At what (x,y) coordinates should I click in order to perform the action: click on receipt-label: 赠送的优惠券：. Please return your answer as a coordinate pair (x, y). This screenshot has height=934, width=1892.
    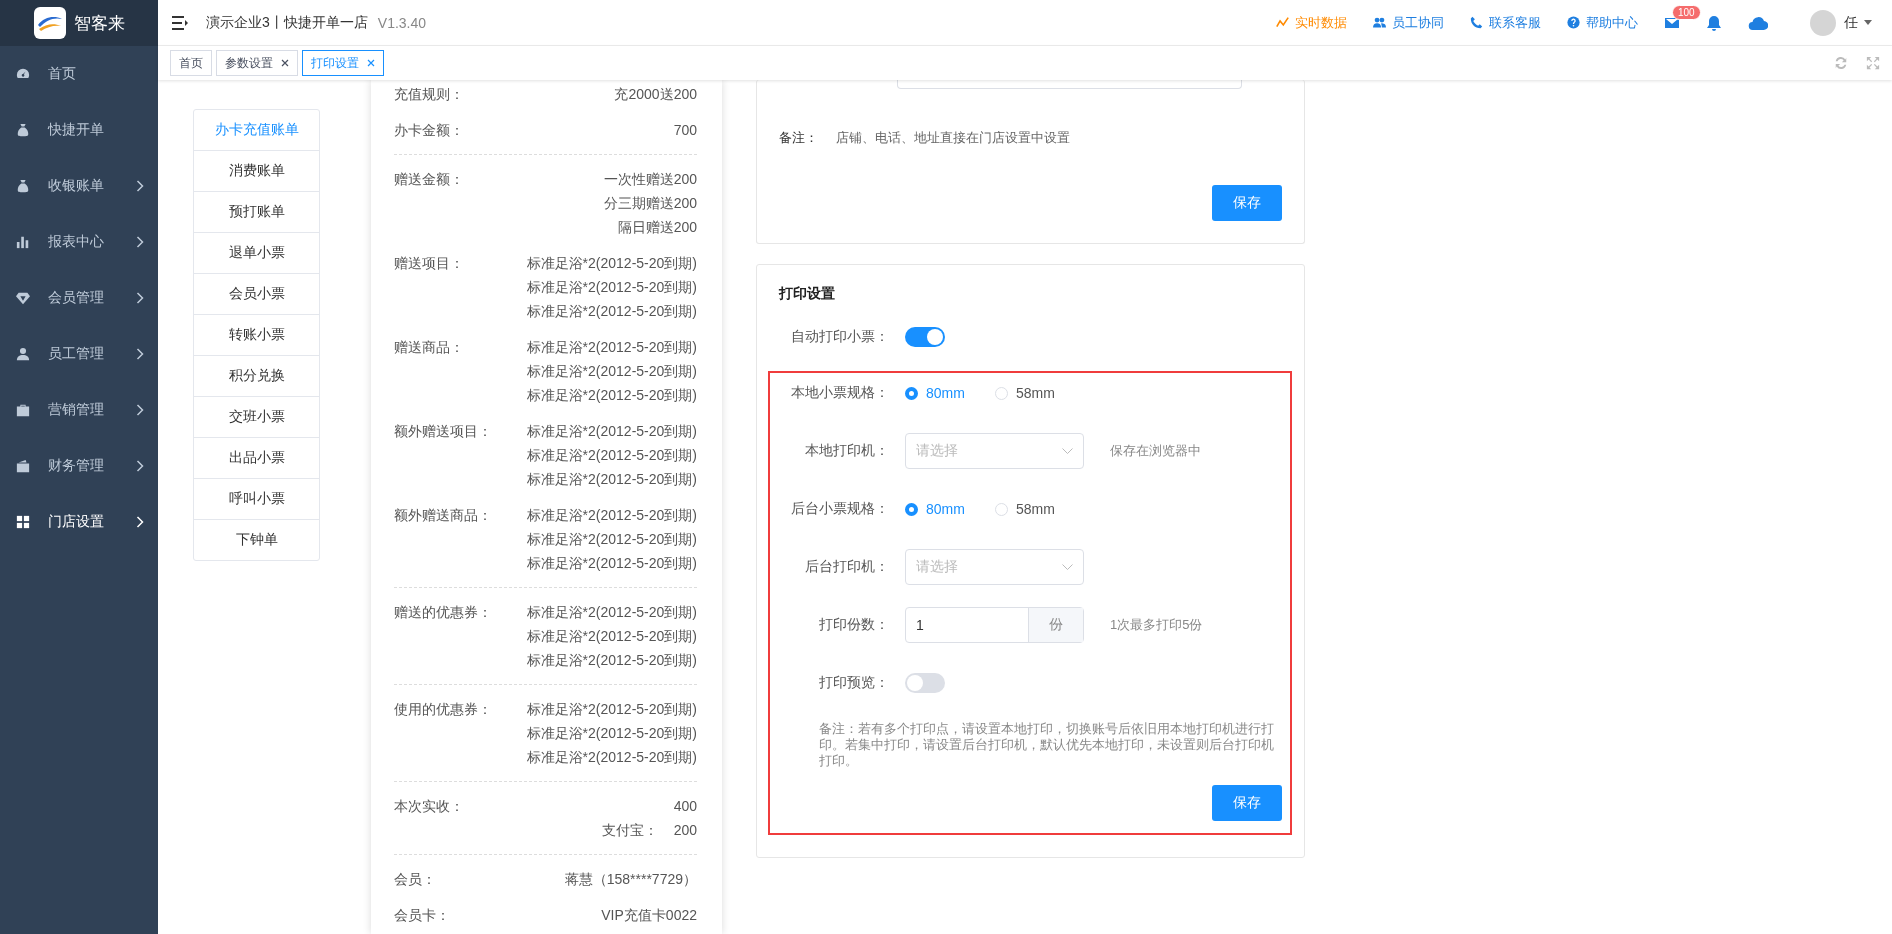
    Looking at the image, I should click on (443, 612).